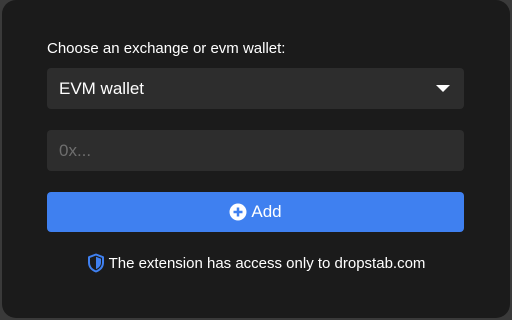 Image resolution: width=512 pixels, height=320 pixels. What do you see at coordinates (166, 48) in the screenshot?
I see `exchange-select-label: Choose an exchange or evm wallet:` at bounding box center [166, 48].